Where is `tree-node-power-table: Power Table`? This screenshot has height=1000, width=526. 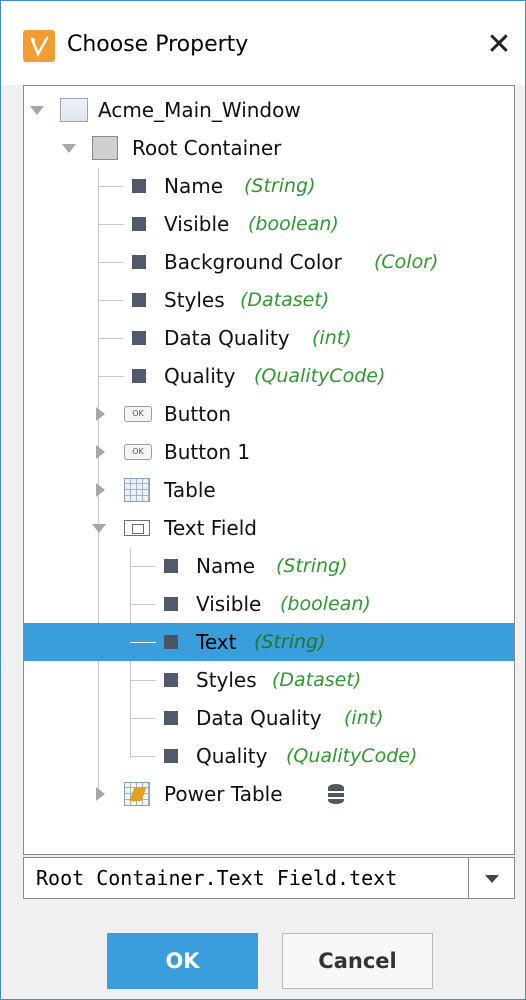 tree-node-power-table: Power Table is located at coordinates (269, 794).